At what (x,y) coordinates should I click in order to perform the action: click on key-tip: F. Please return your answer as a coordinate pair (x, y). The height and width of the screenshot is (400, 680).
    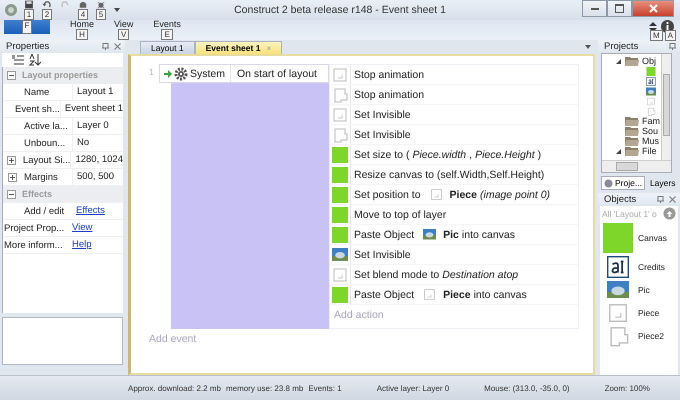
    Looking at the image, I should click on (27, 27).